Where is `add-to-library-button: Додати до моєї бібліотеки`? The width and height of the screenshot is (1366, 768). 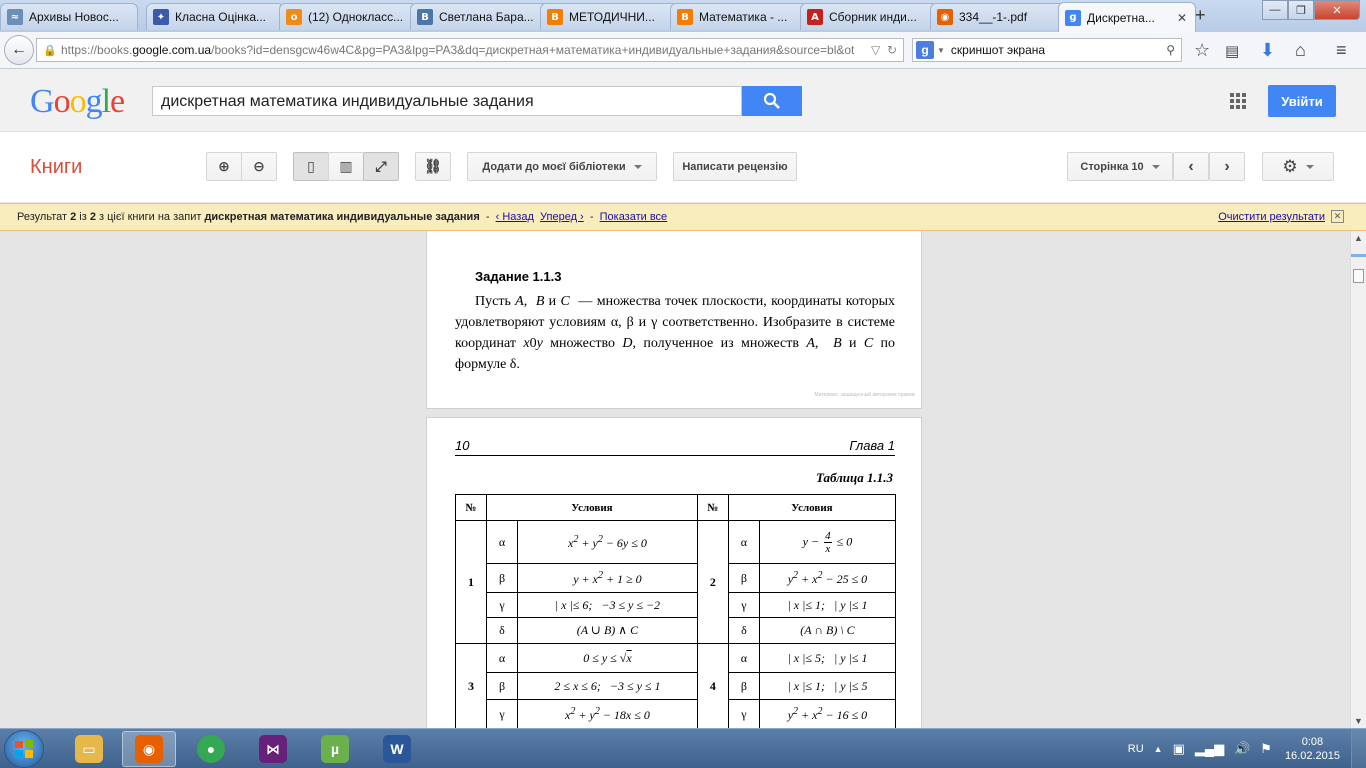
add-to-library-button: Додати до моєї бібліотеки is located at coordinates (562, 166).